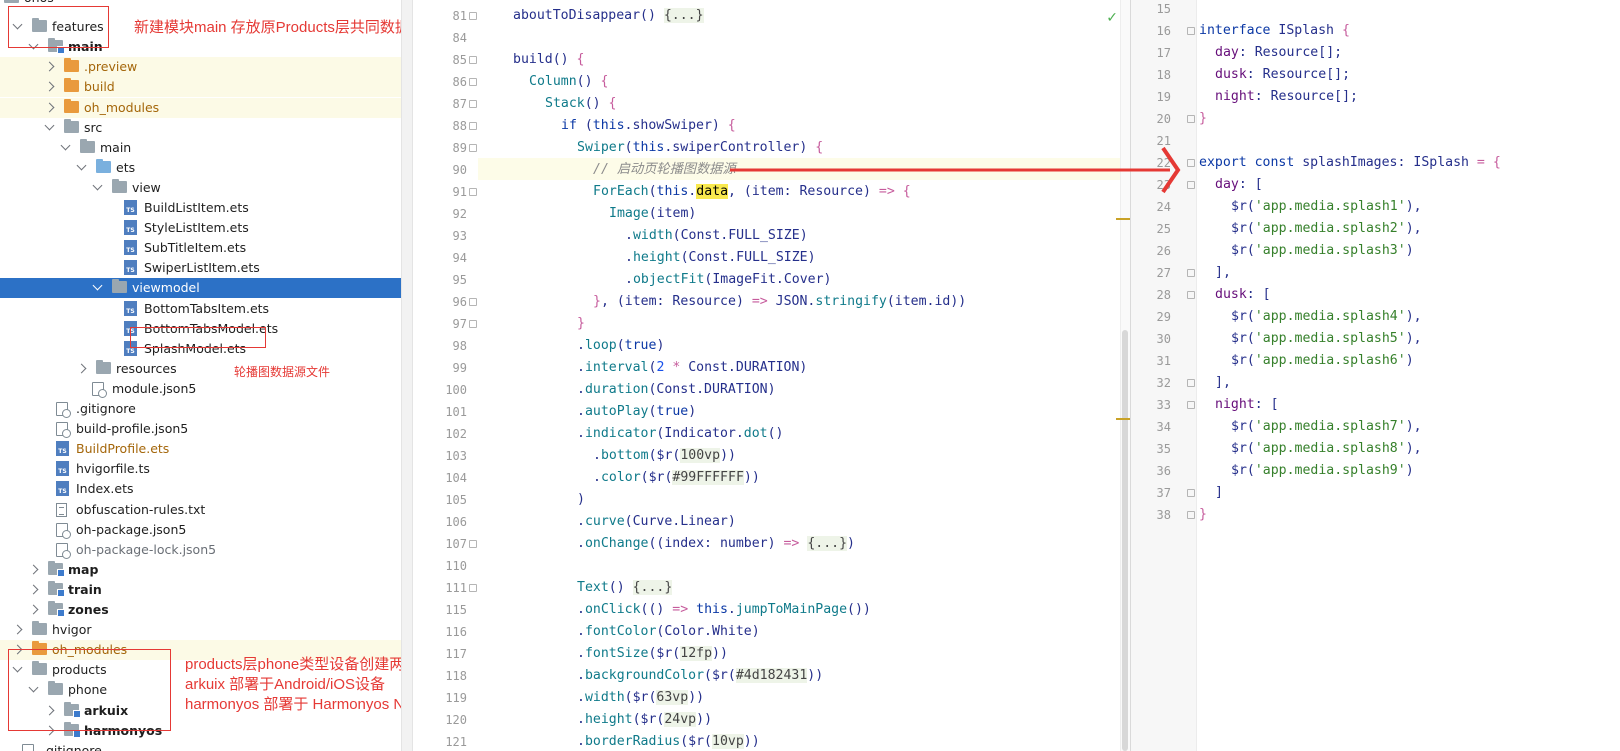  I want to click on panel-splitter, so click(407, 375).